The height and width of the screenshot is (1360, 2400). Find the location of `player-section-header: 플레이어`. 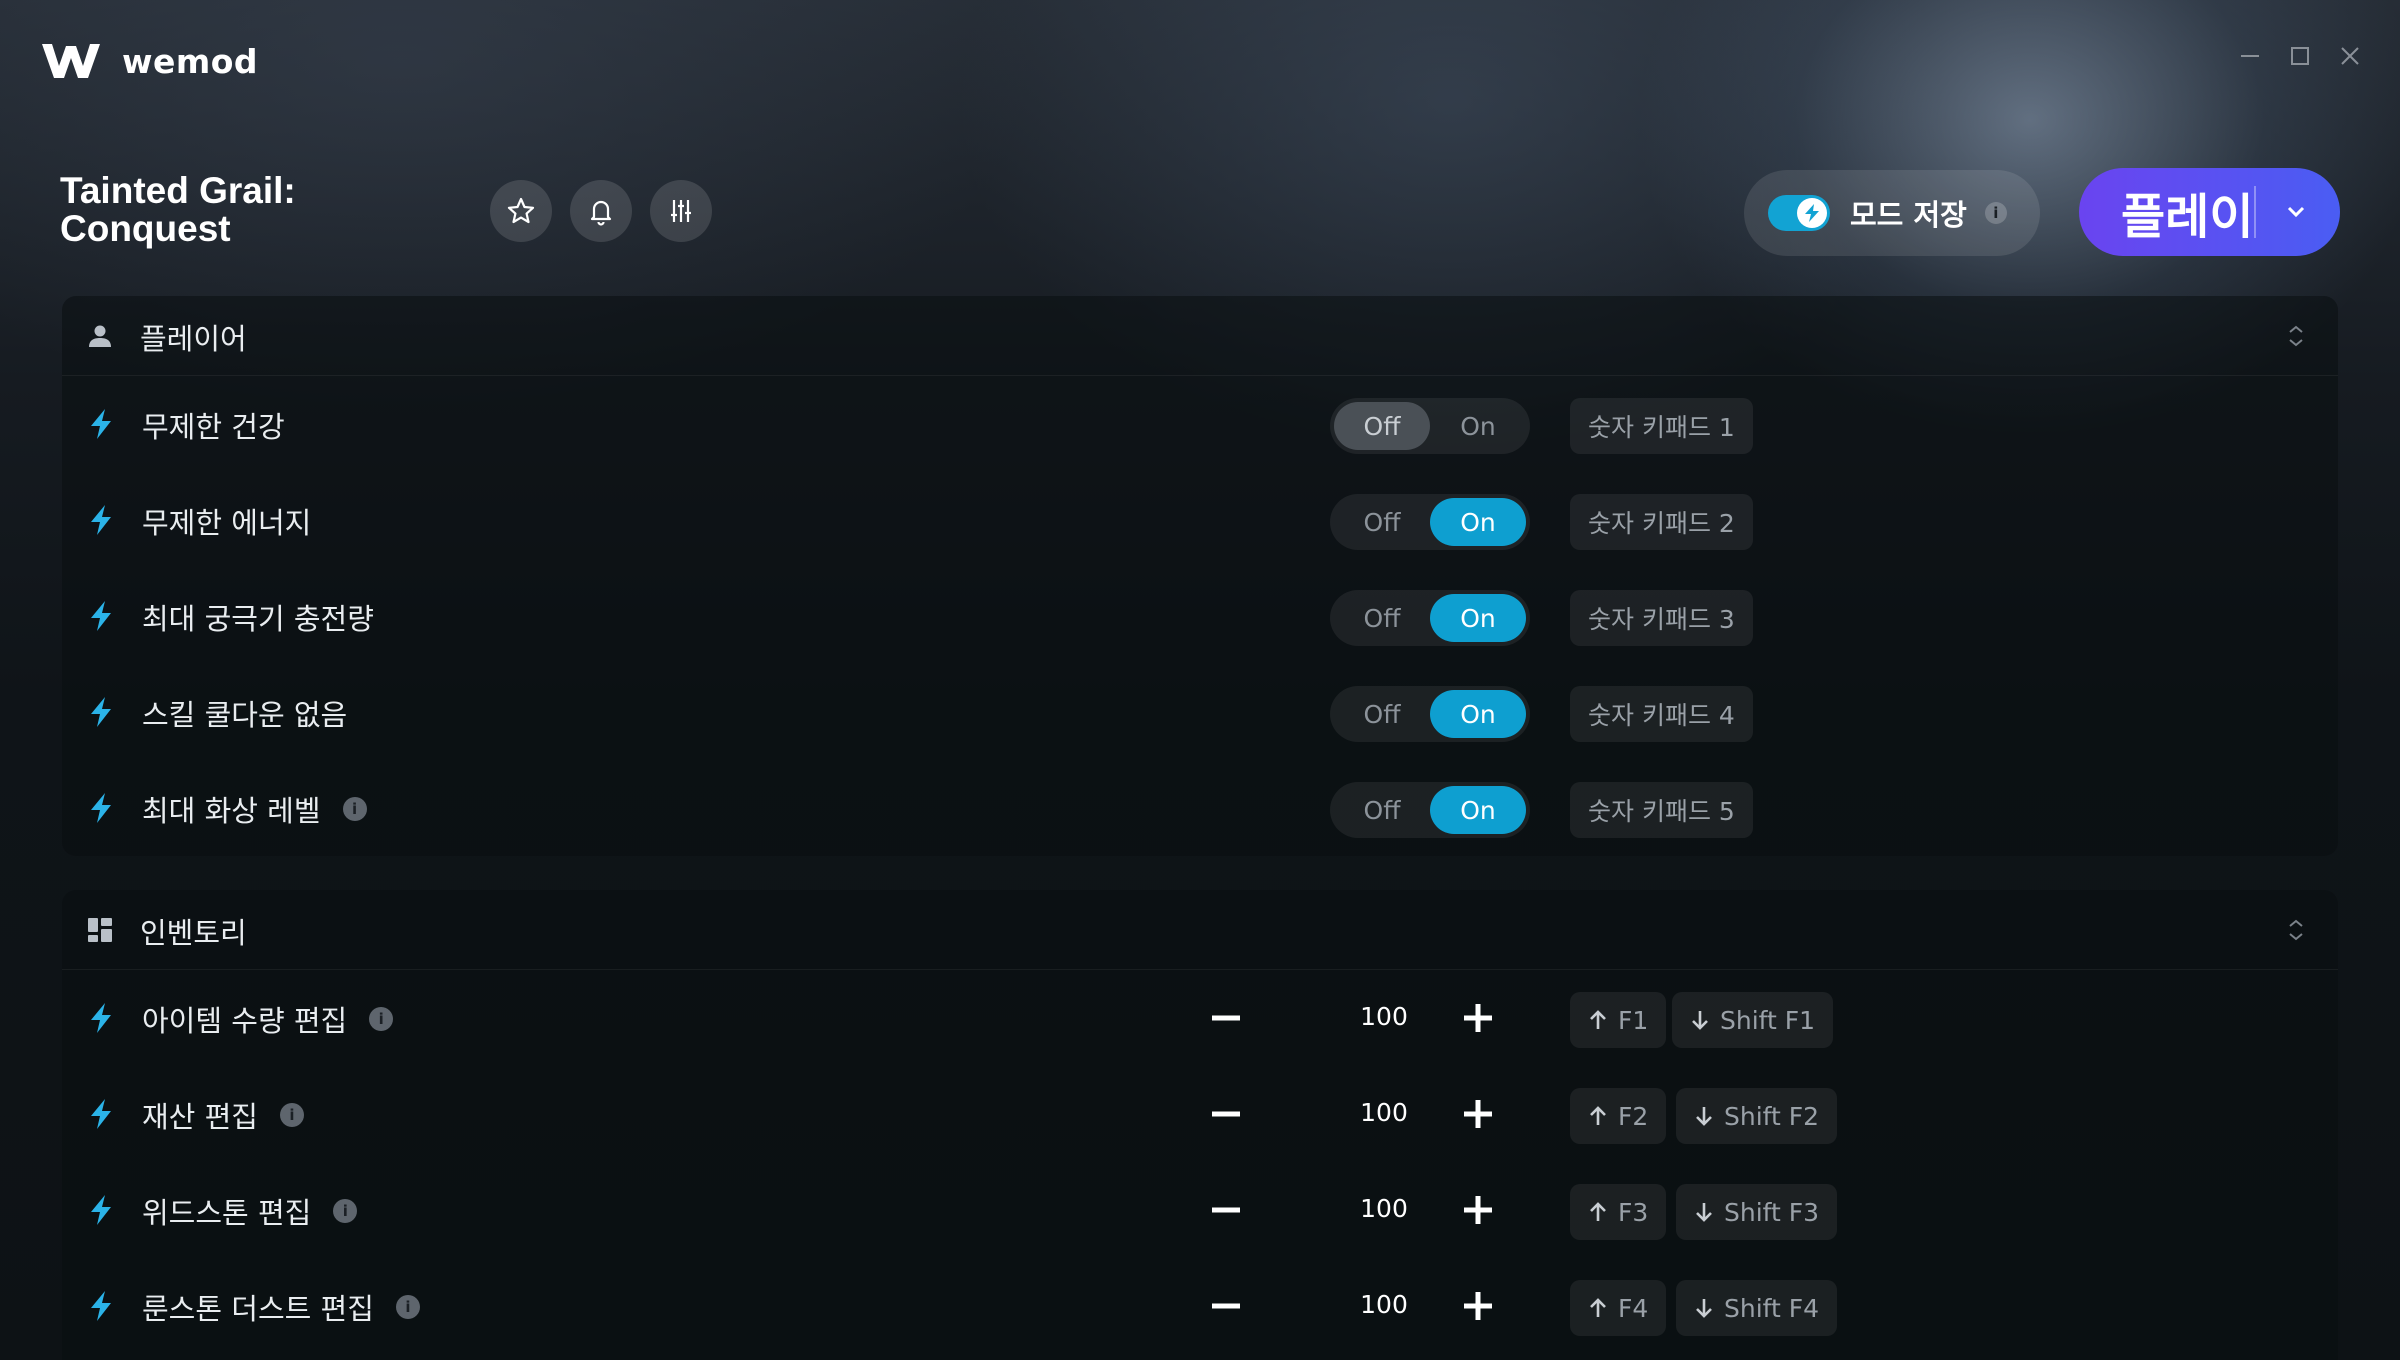

player-section-header: 플레이어 is located at coordinates (1200, 336).